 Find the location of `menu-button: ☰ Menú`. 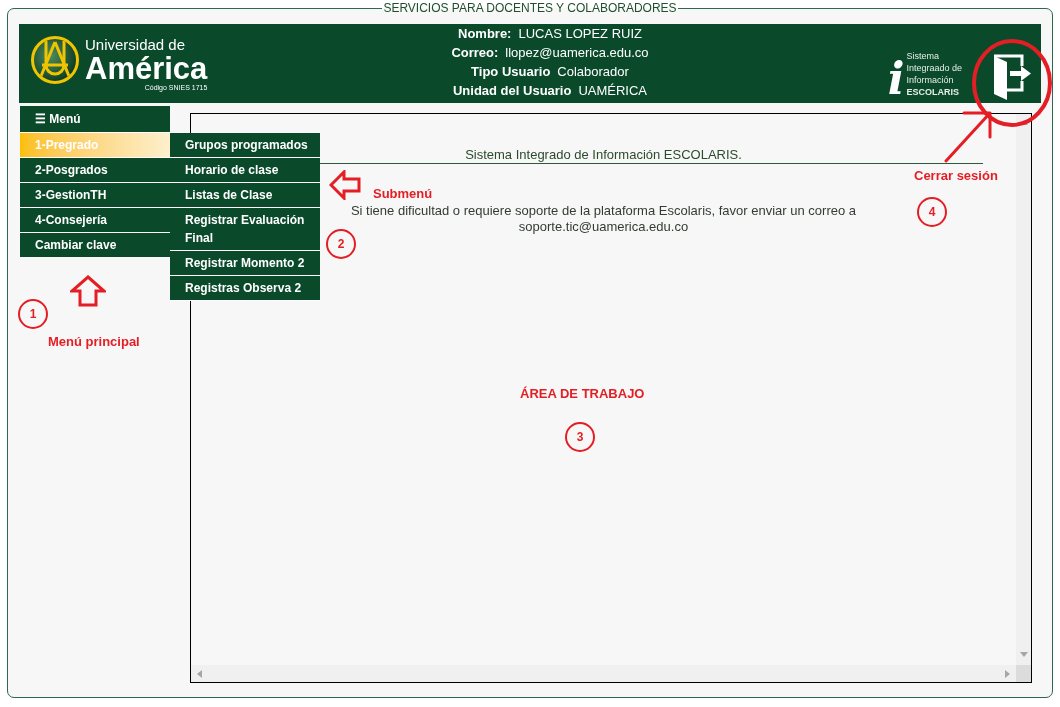

menu-button: ☰ Menú is located at coordinates (95, 119).